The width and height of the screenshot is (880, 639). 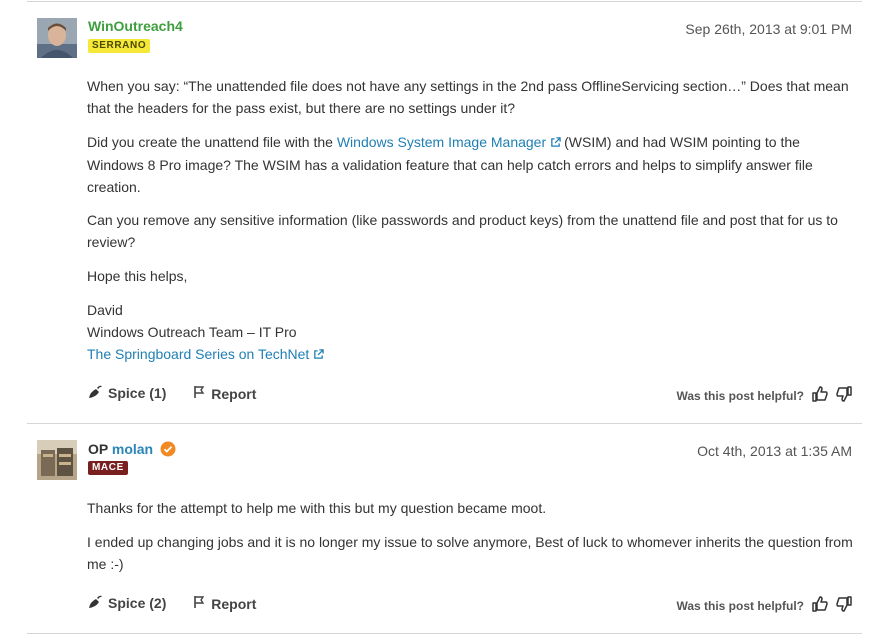 I want to click on spice-button: Spice (1), so click(x=126, y=392).